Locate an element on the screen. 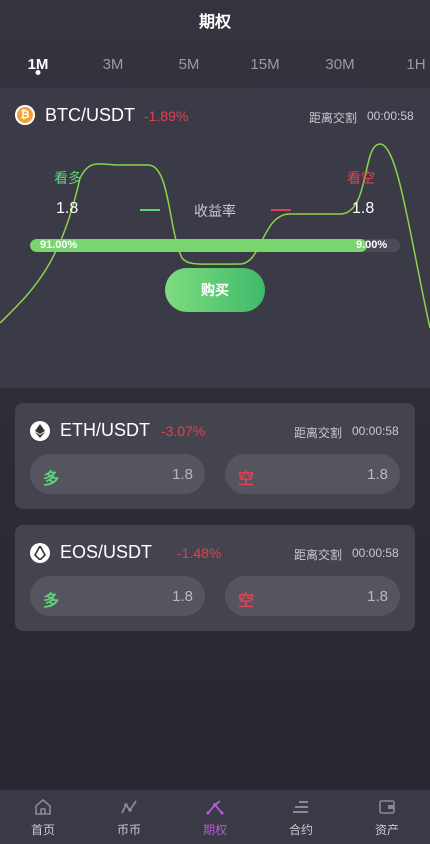  bear-label: 看空 is located at coordinates (361, 178).